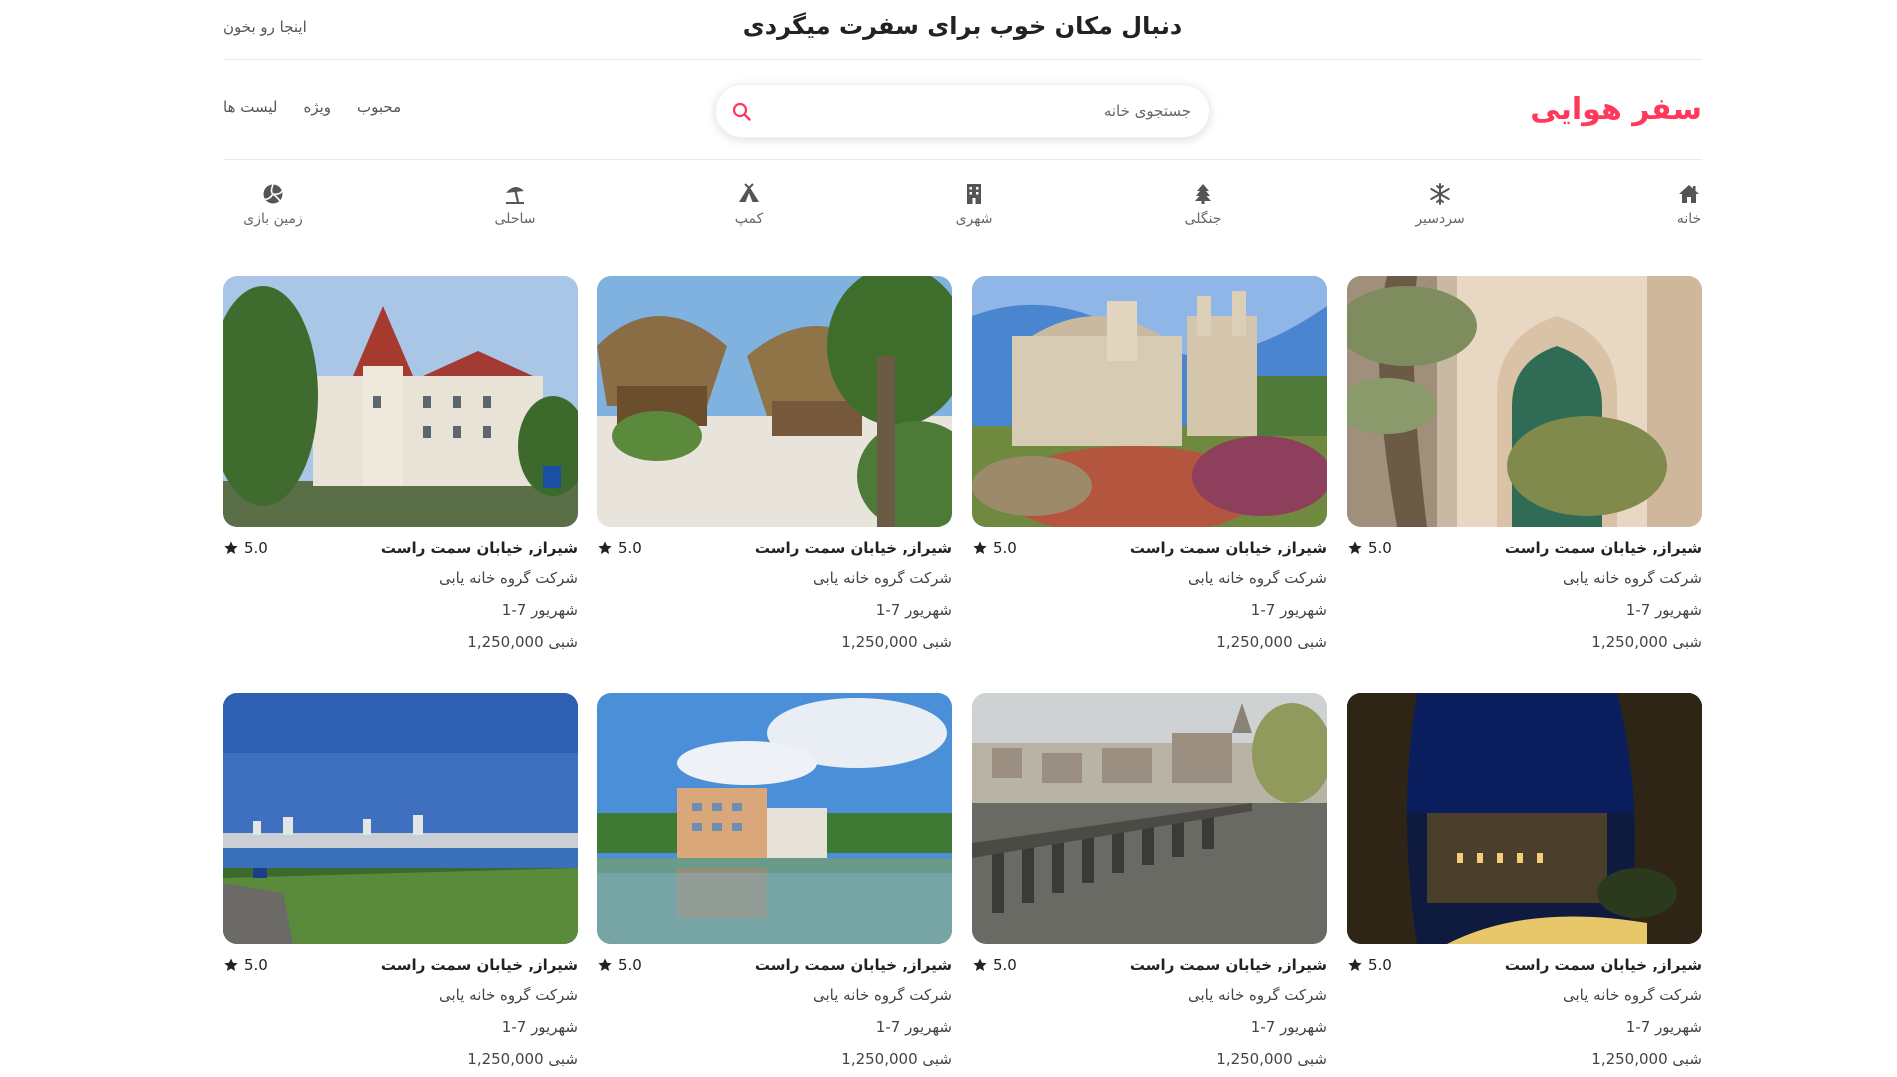  I want to click on nav-links: لیست ها ویژه محبوب, so click(312, 107).